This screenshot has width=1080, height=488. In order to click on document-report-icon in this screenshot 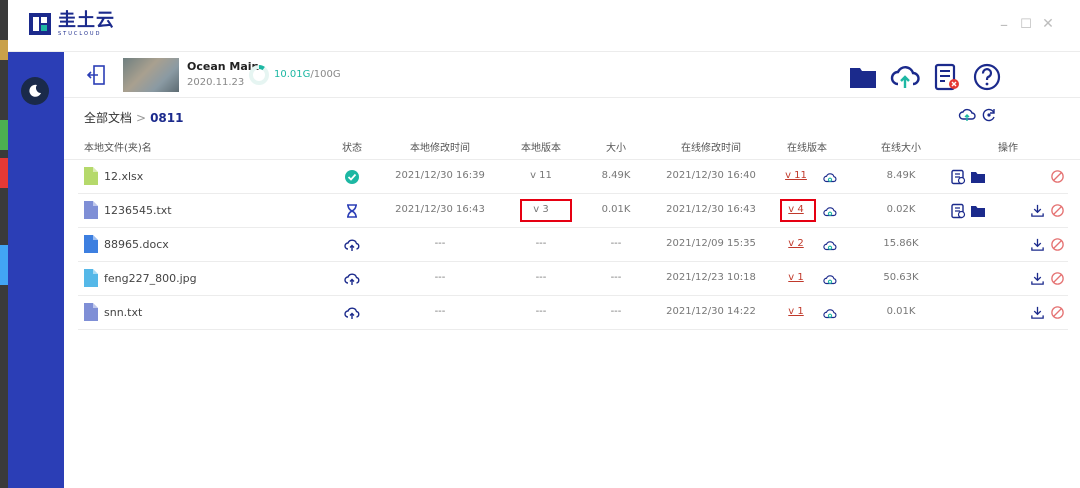, I will do `click(947, 77)`.